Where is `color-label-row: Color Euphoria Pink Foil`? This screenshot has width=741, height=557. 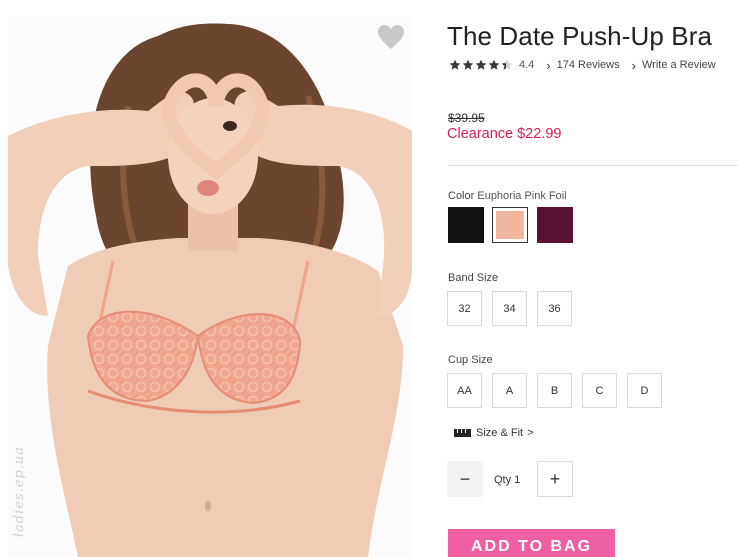
color-label-row: Color Euphoria Pink Foil is located at coordinates (507, 196).